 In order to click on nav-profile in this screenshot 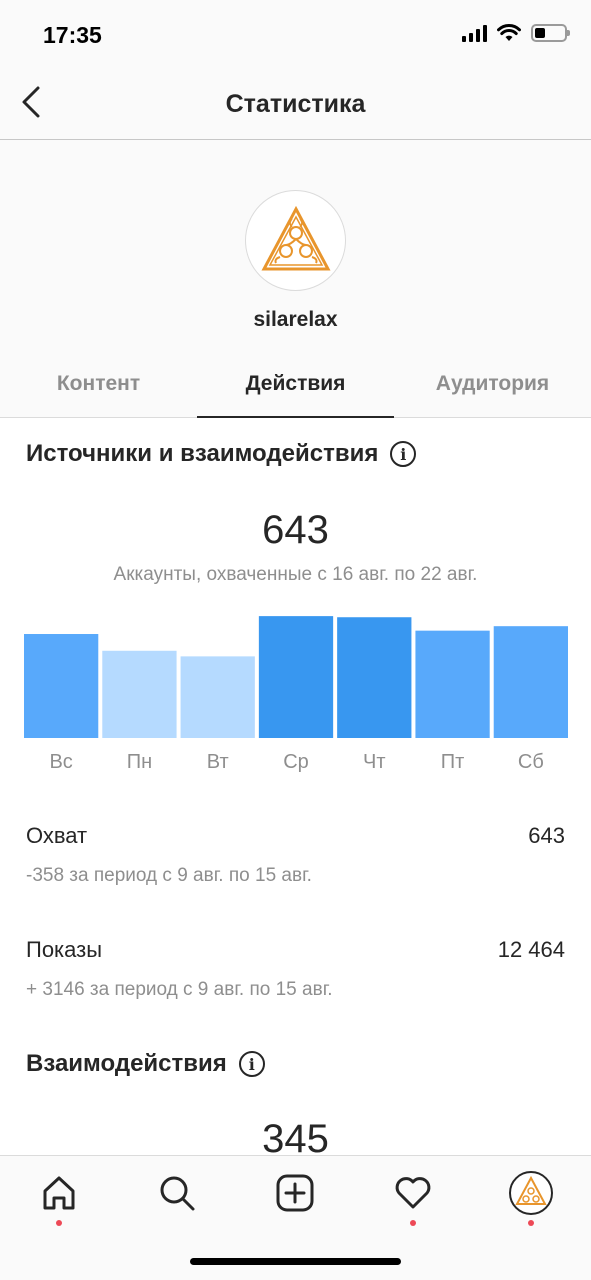, I will do `click(531, 1197)`.